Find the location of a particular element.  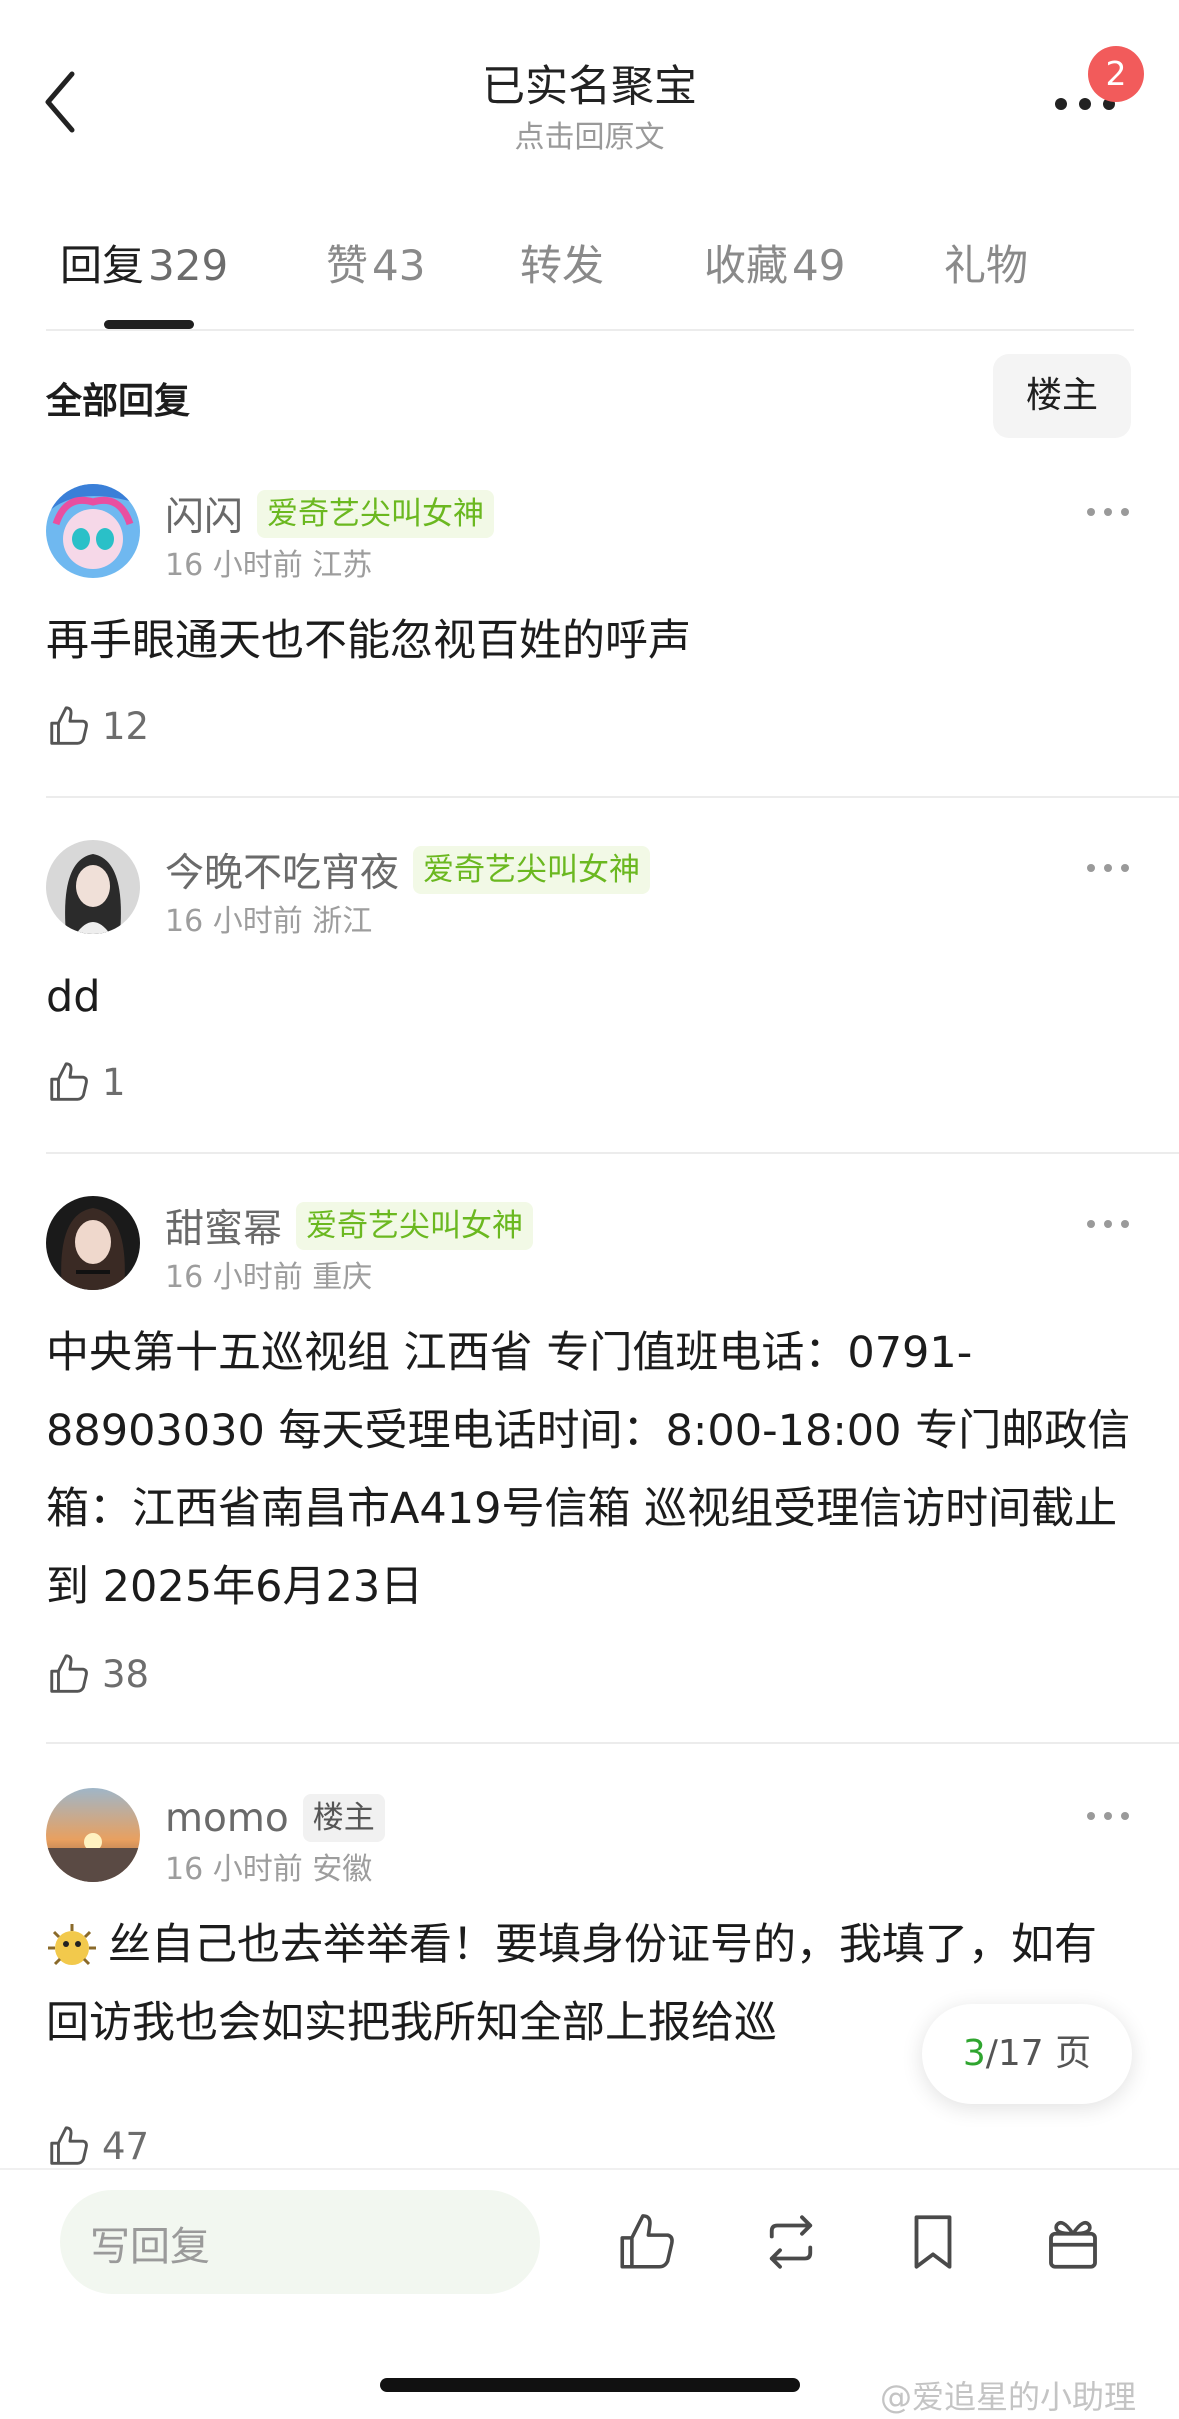

comment-meta: 16 小时前 浙江 is located at coordinates (268, 918).